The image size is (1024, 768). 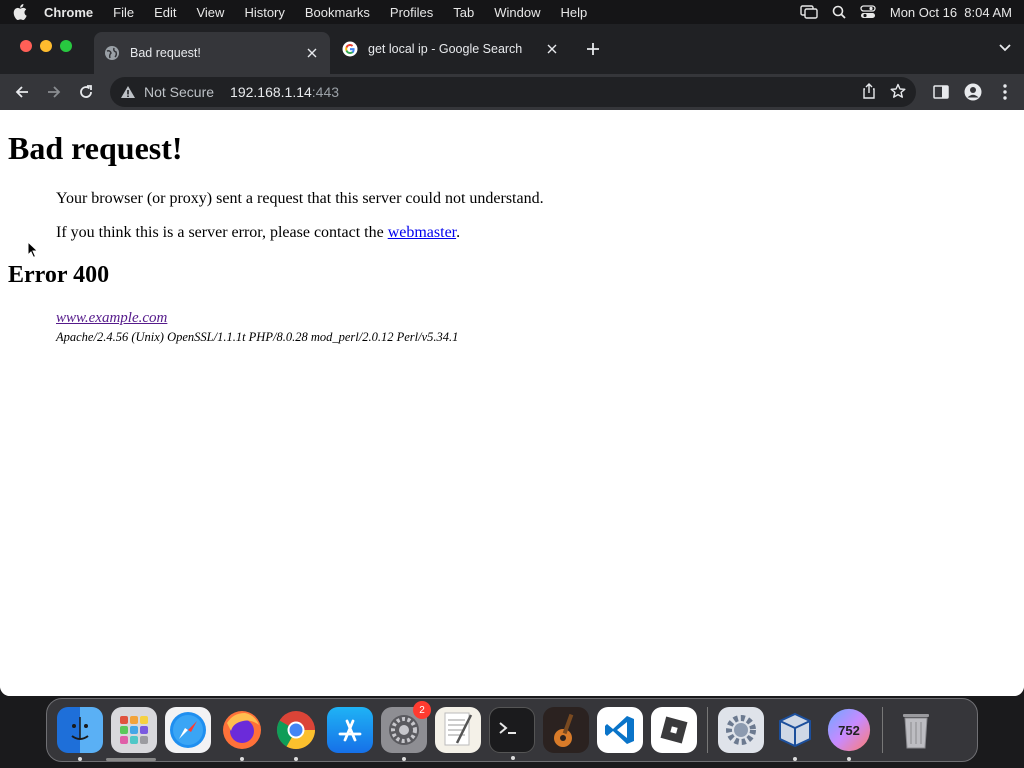 I want to click on dock-virtualbox, so click(x=795, y=734).